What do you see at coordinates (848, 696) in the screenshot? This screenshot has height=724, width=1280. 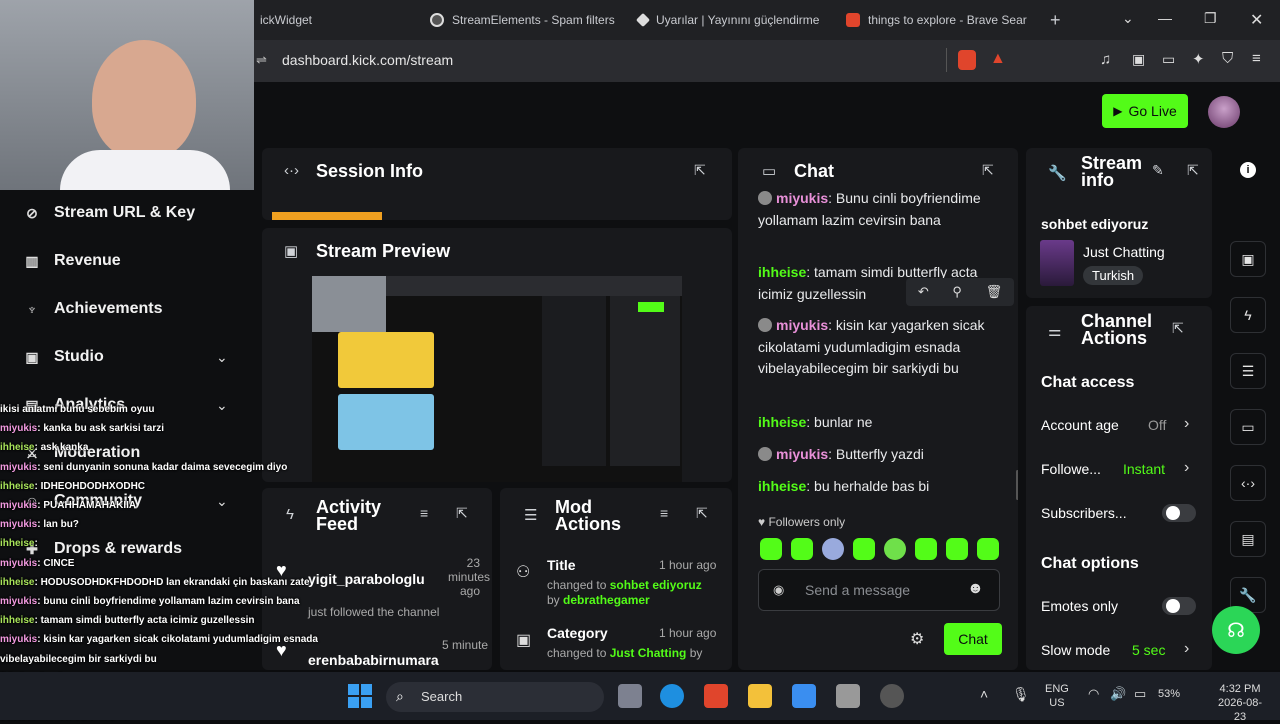 I see `microphone-app-icon` at bounding box center [848, 696].